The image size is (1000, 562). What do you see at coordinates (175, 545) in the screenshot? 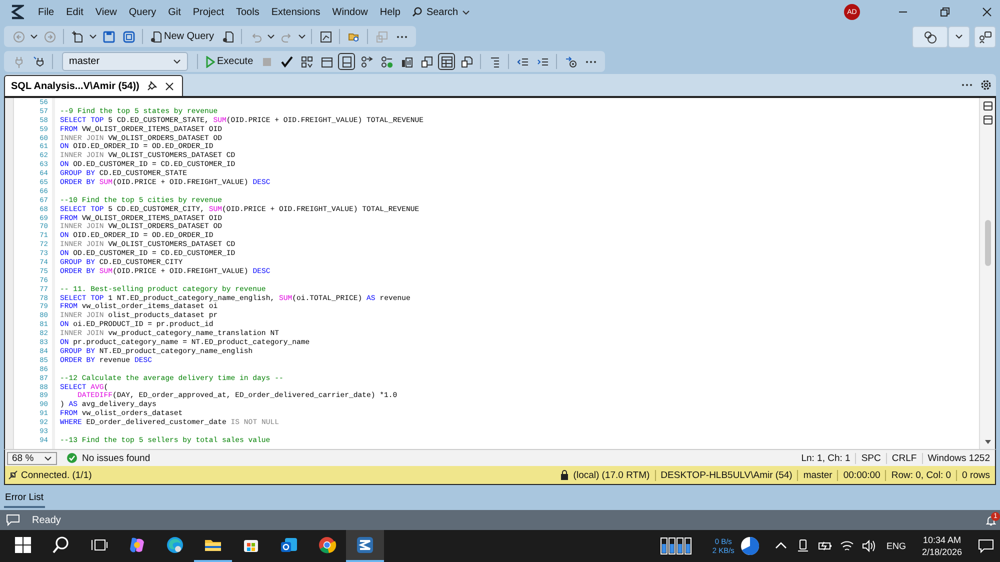
I see `browser-icon` at bounding box center [175, 545].